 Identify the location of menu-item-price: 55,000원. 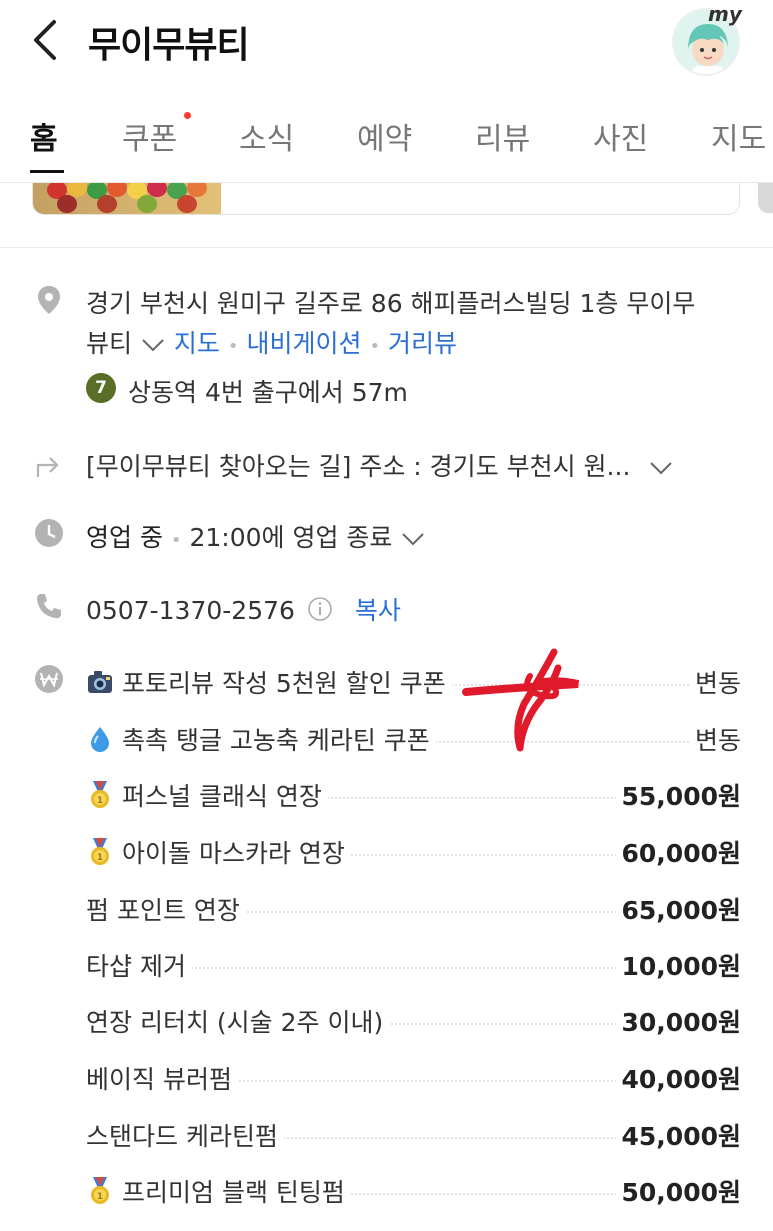
(678, 795).